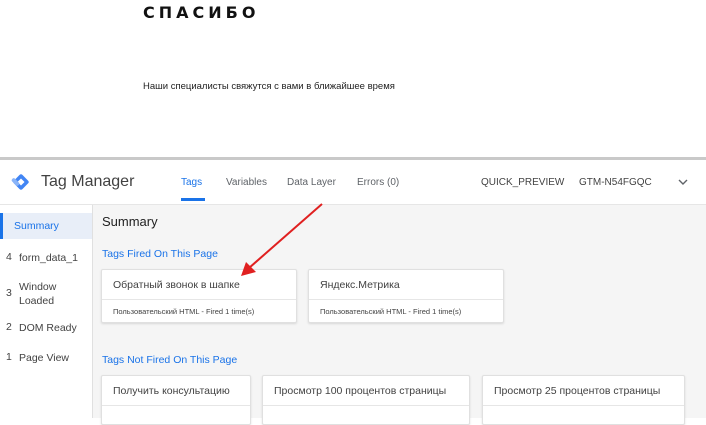  Describe the element at coordinates (36, 226) in the screenshot. I see `sidebar-item-label: Summary` at that location.